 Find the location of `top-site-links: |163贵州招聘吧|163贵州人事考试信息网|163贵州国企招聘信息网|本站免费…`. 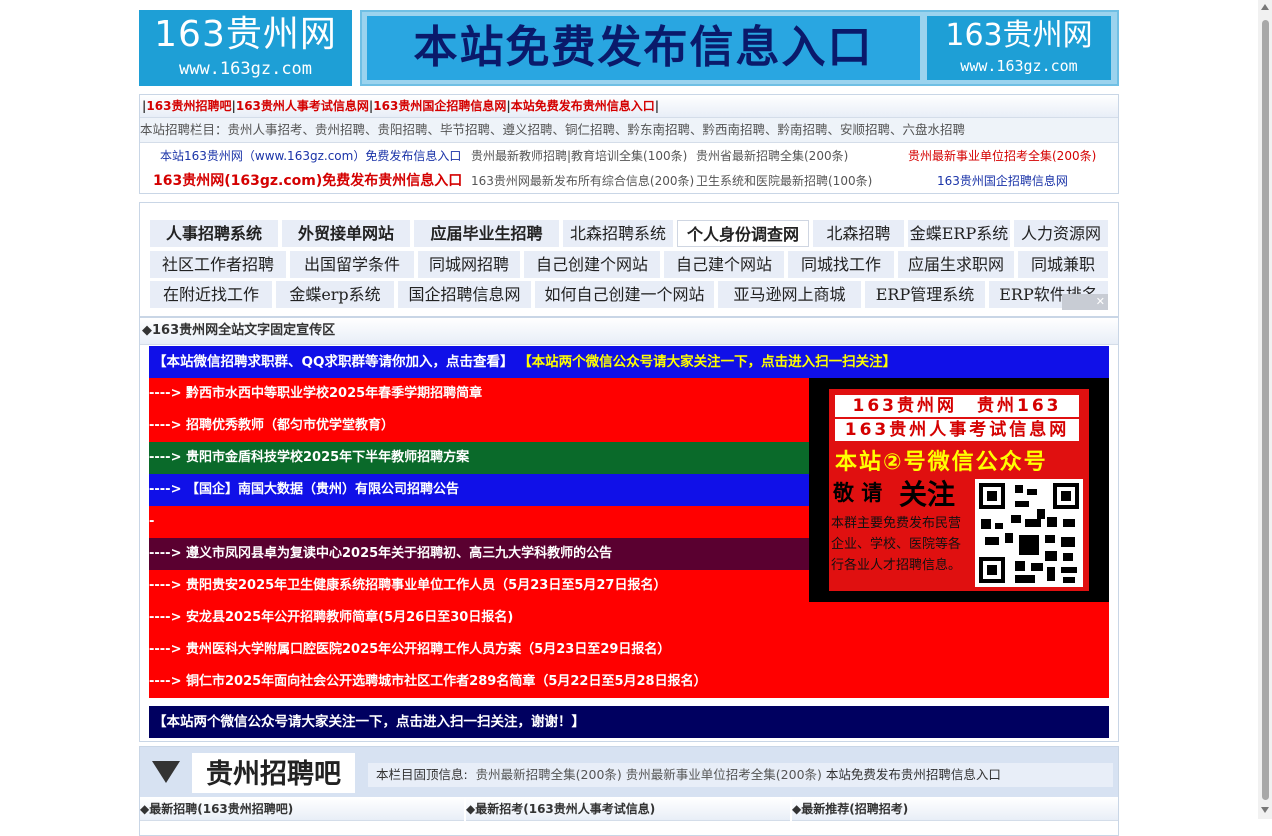

top-site-links: |163贵州招聘吧|163贵州人事考试信息网|163贵州国企招聘信息网|本站免费… is located at coordinates (629, 106).